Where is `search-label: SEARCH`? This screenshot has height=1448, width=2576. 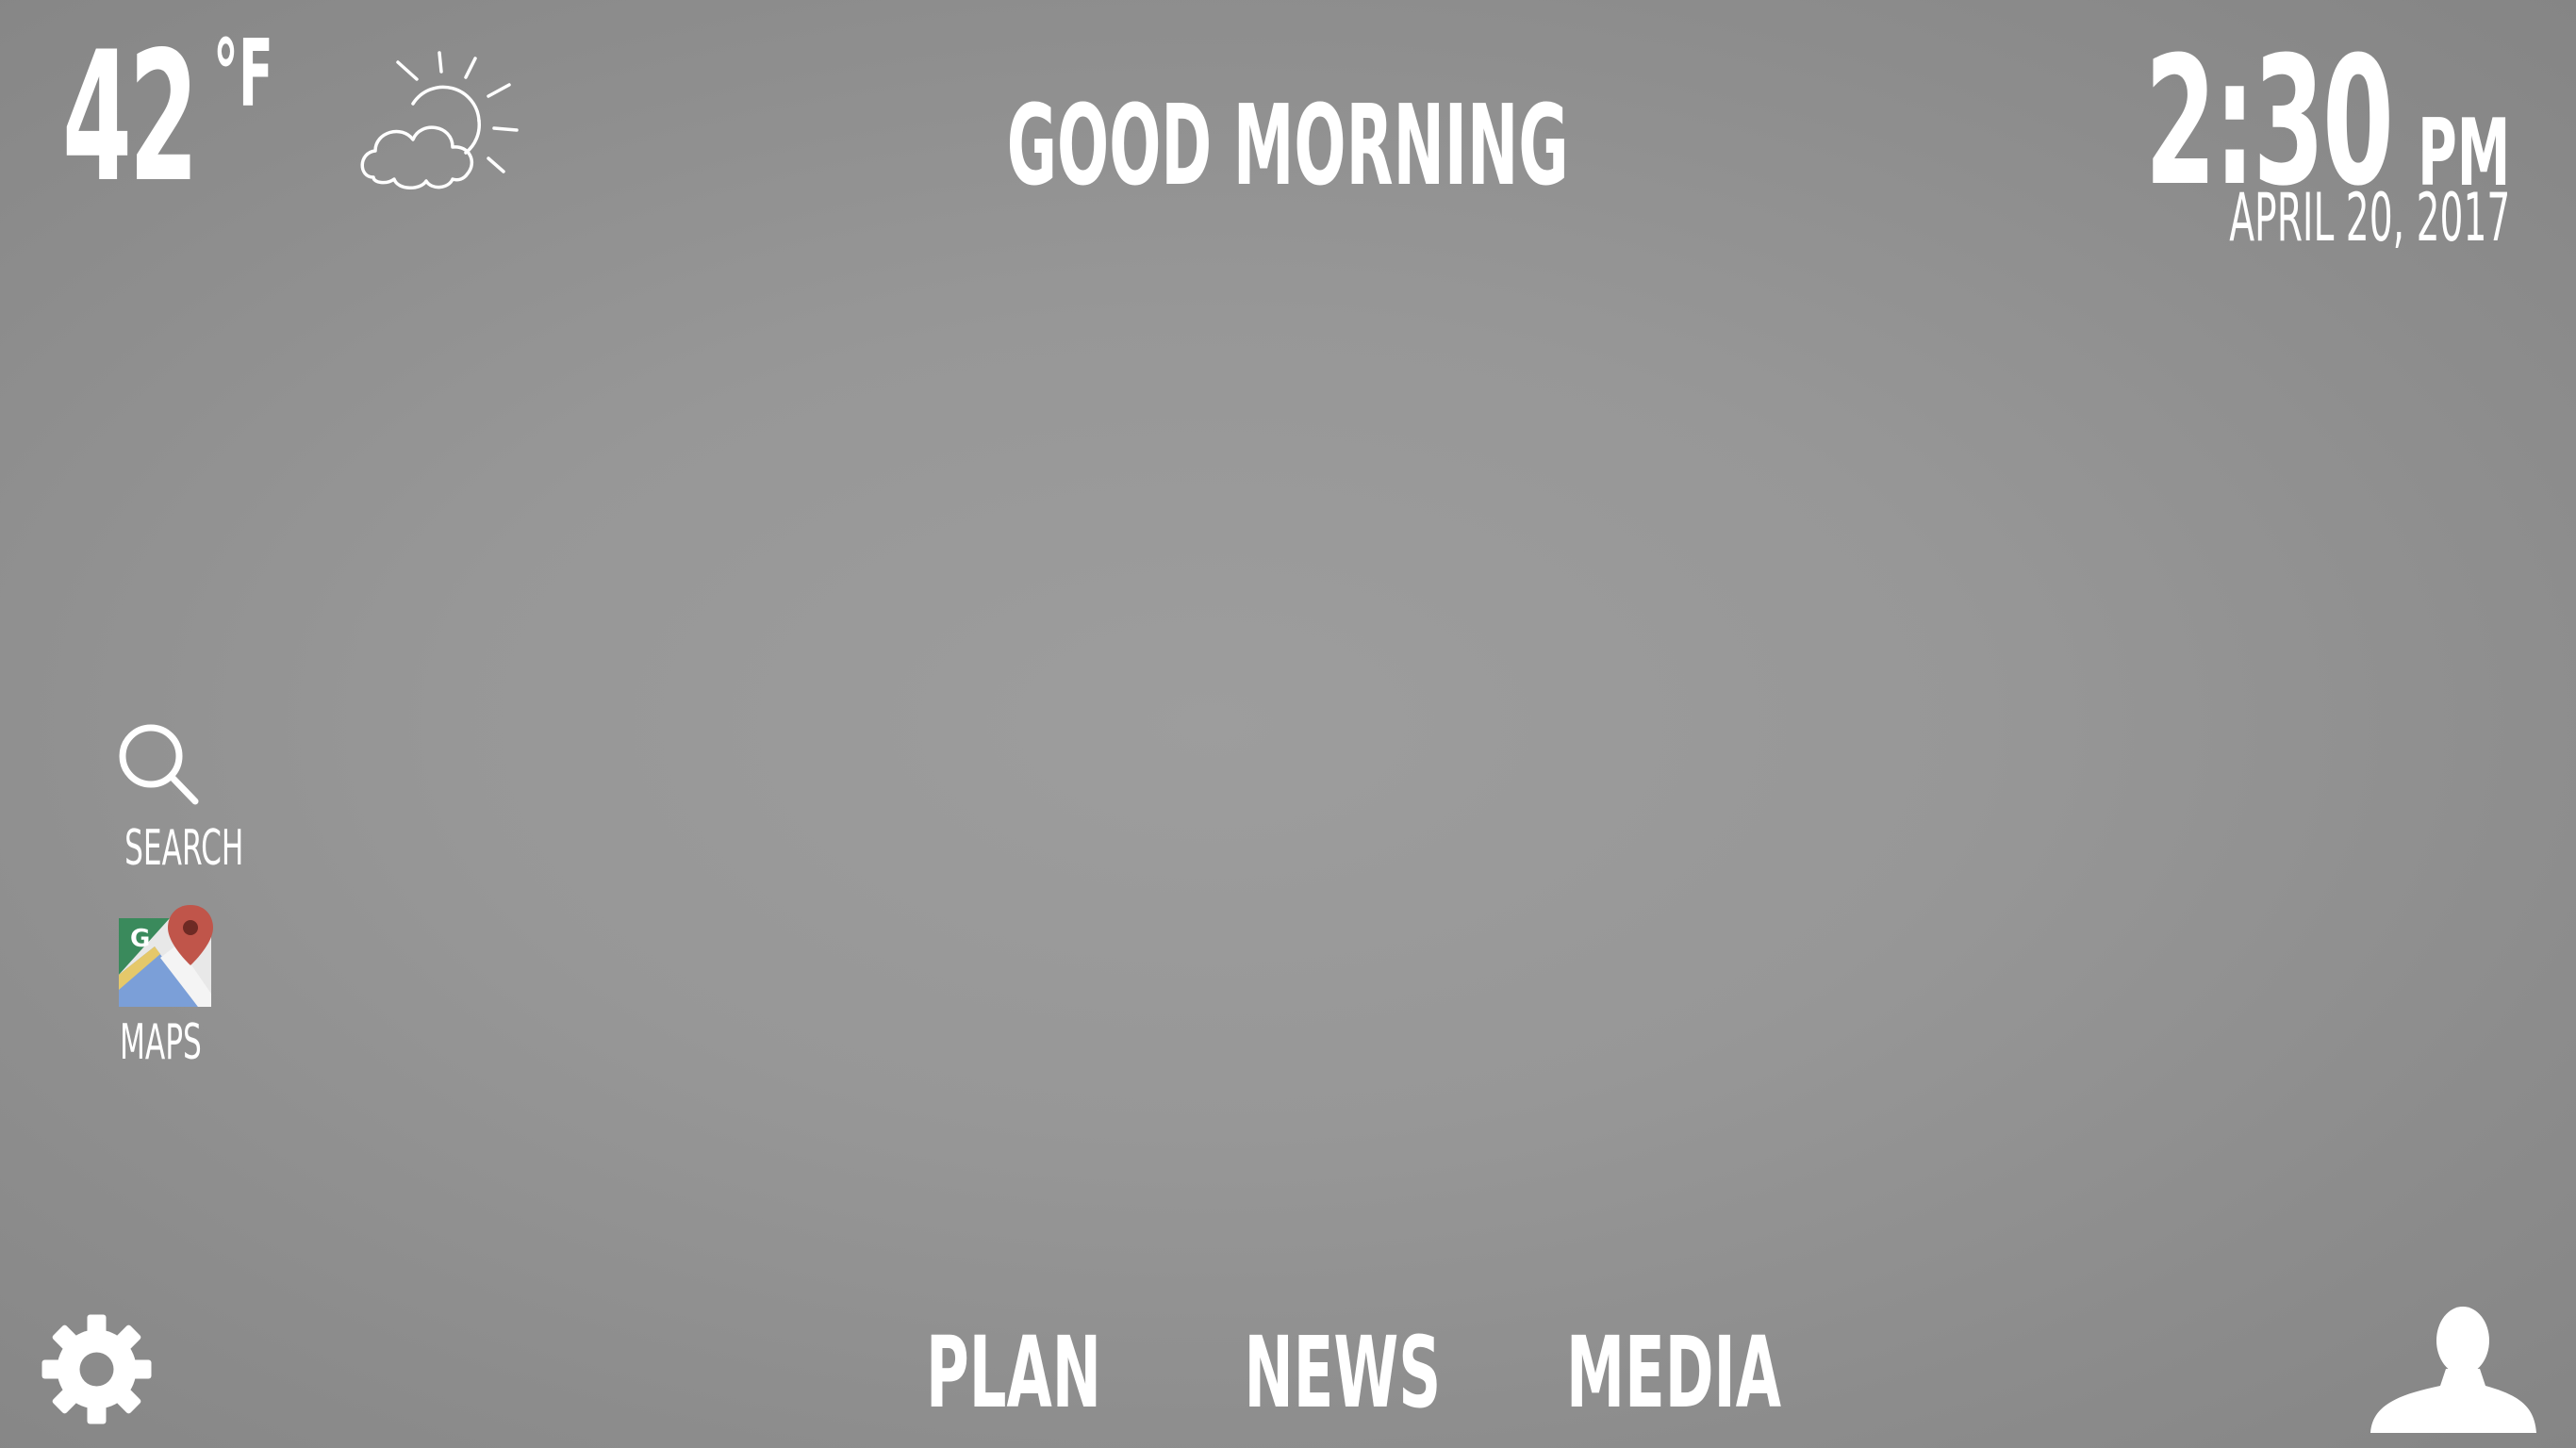
search-label: SEARCH is located at coordinates (184, 848).